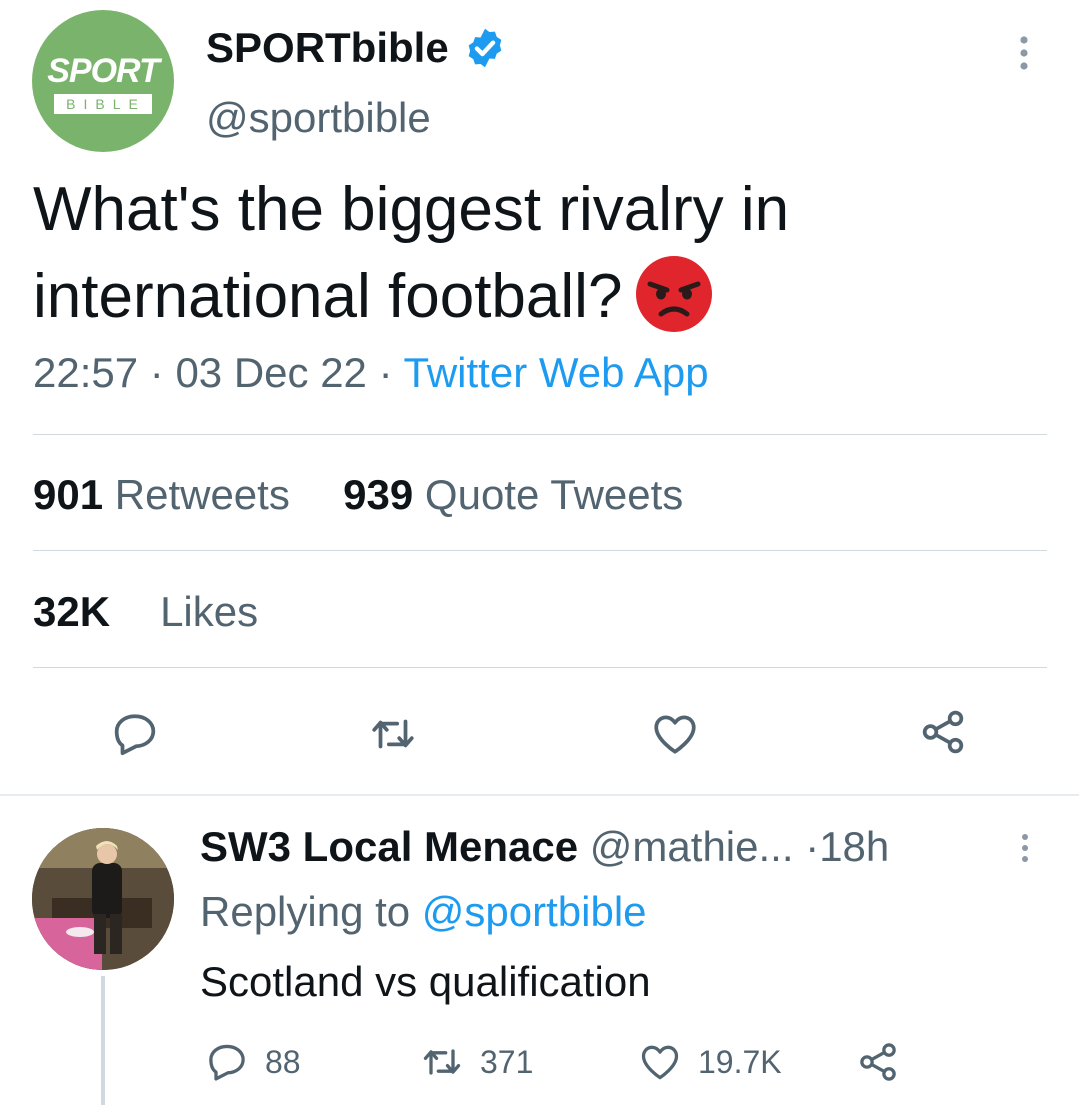 The width and height of the screenshot is (1079, 1105). What do you see at coordinates (371, 373) in the screenshot?
I see `tweet-meta: 22:57 · 03 Dec 22 · Twitter Web App` at bounding box center [371, 373].